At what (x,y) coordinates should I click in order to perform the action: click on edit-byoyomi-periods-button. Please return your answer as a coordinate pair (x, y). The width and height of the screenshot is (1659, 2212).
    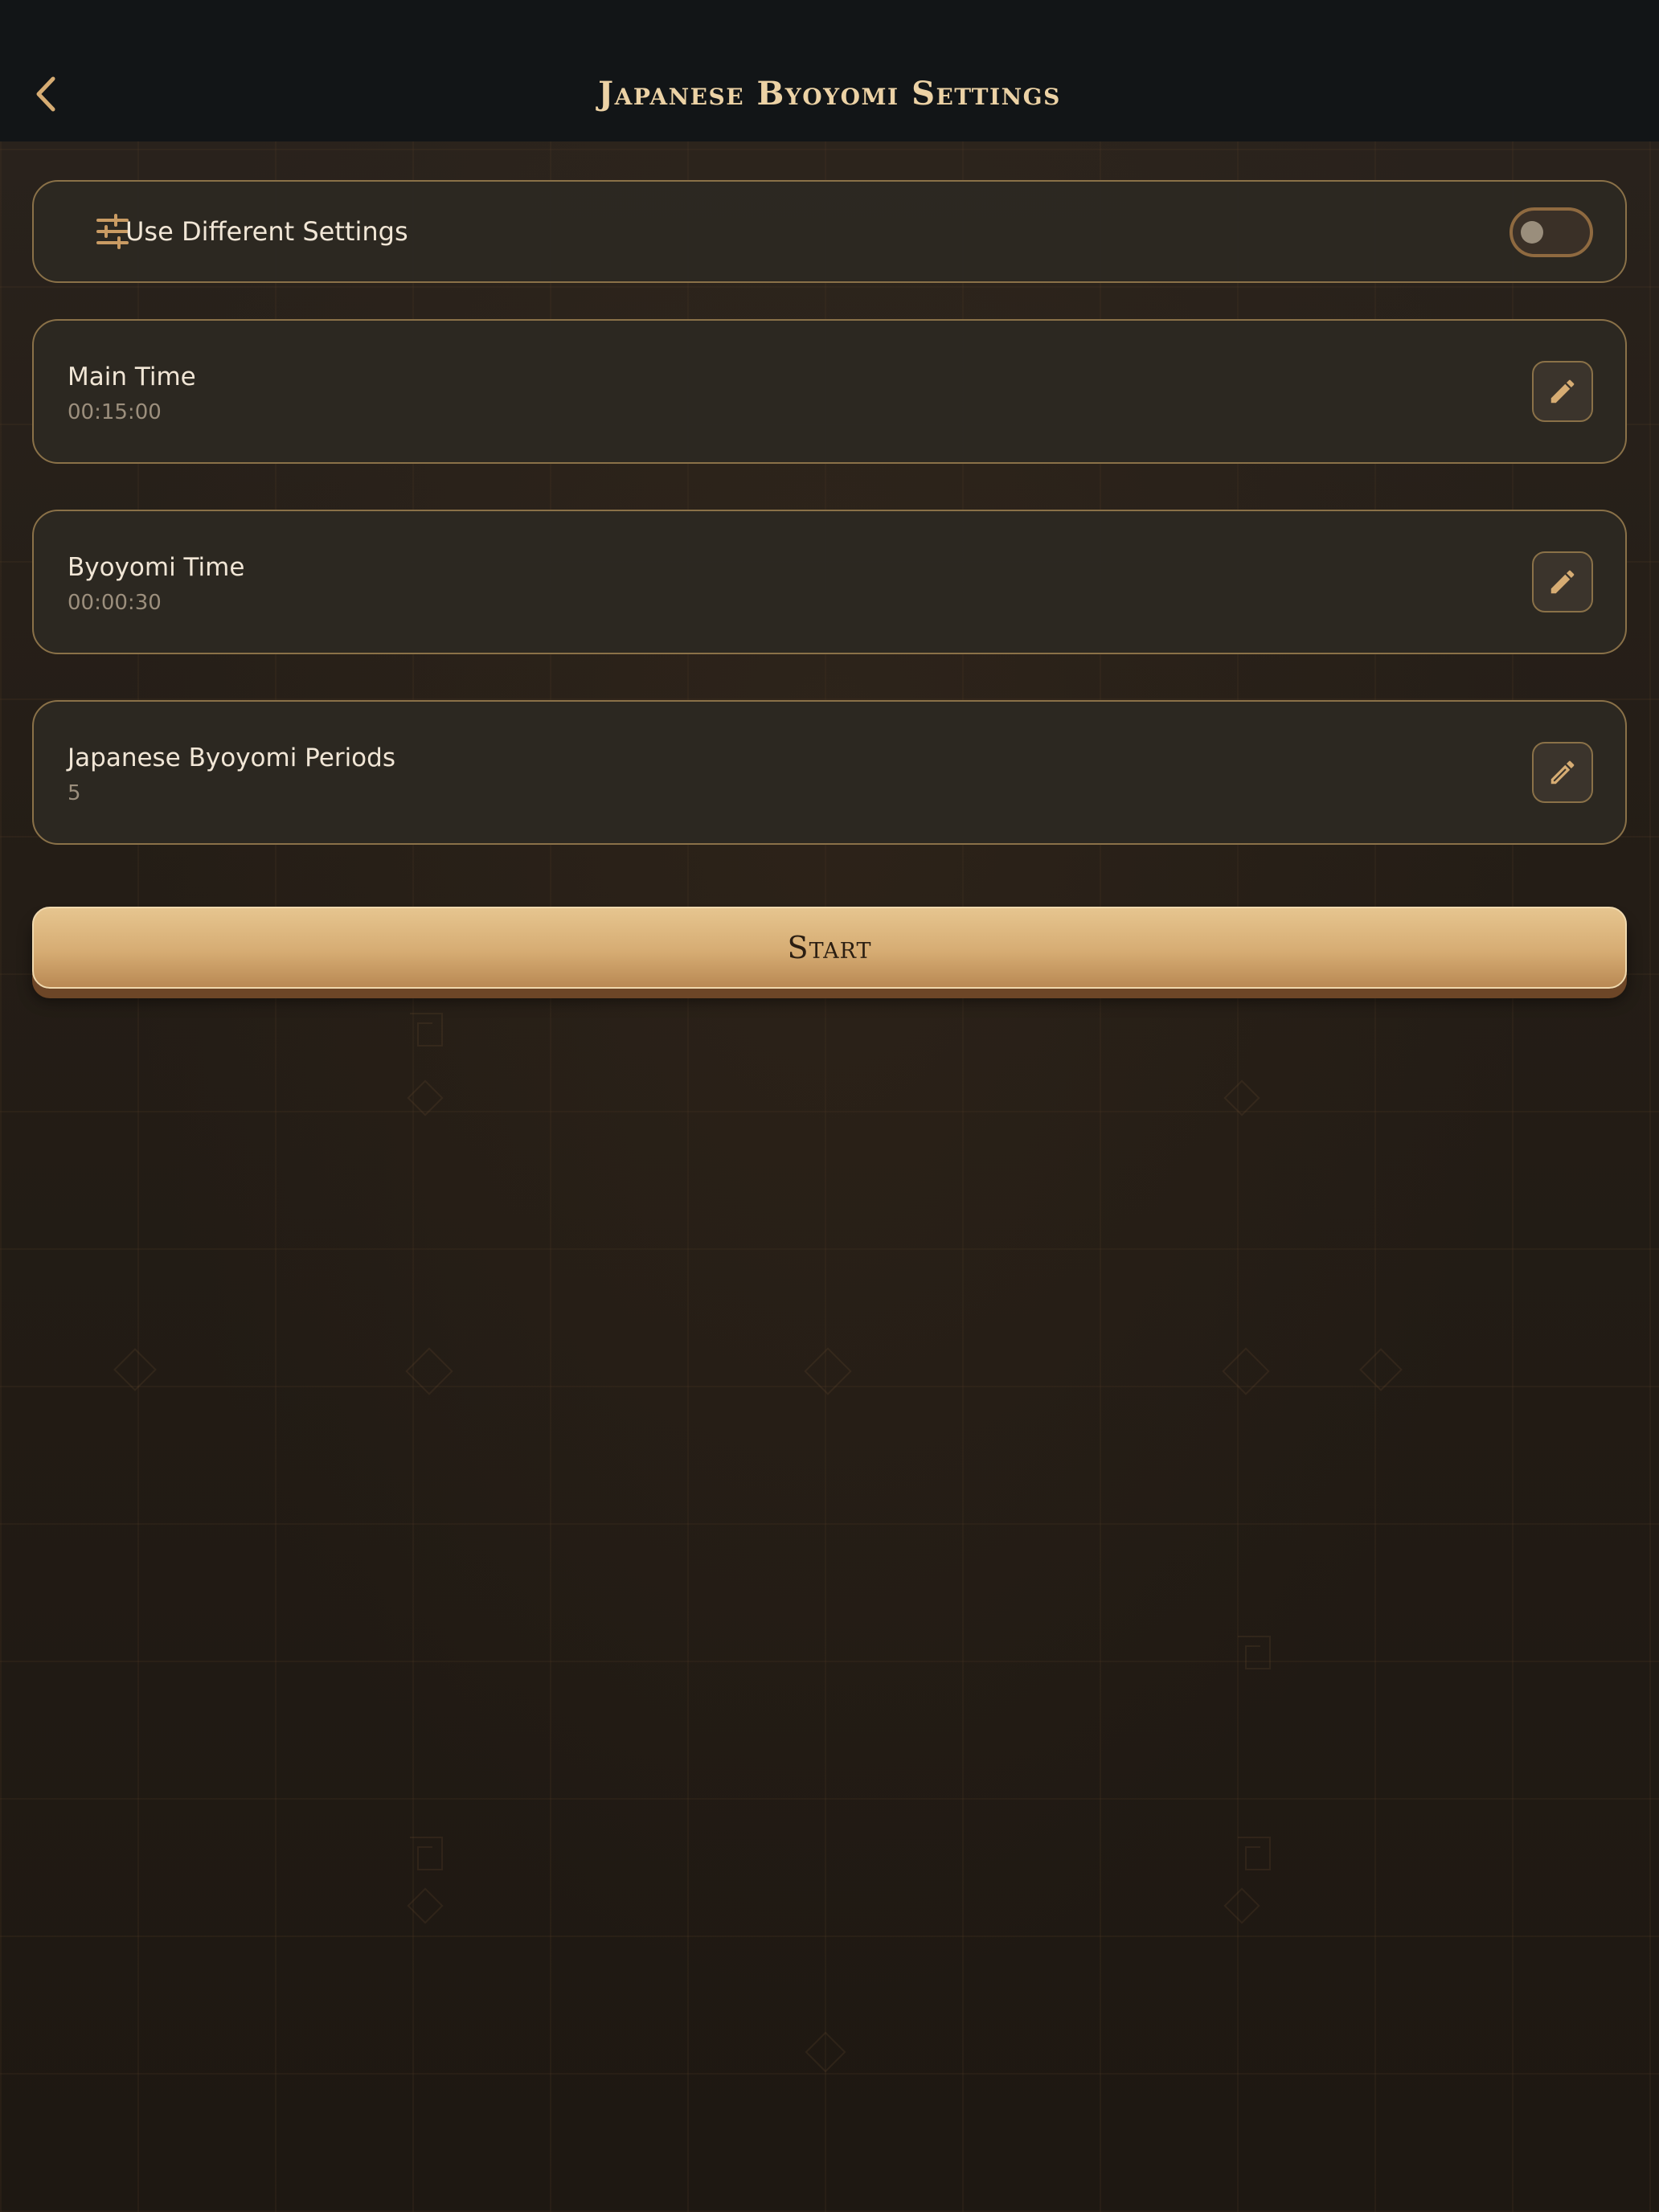
    Looking at the image, I should click on (1562, 772).